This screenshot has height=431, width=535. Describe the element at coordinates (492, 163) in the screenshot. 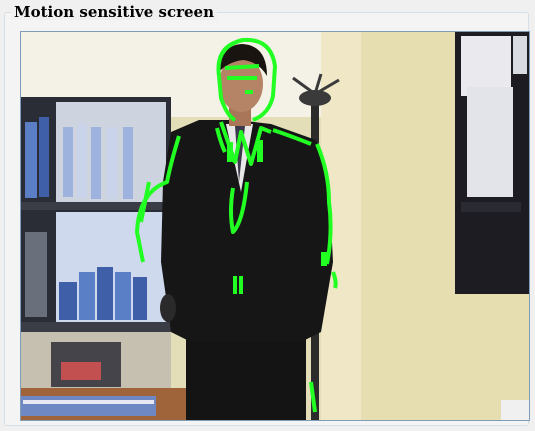

I see `bulletin-board` at that location.